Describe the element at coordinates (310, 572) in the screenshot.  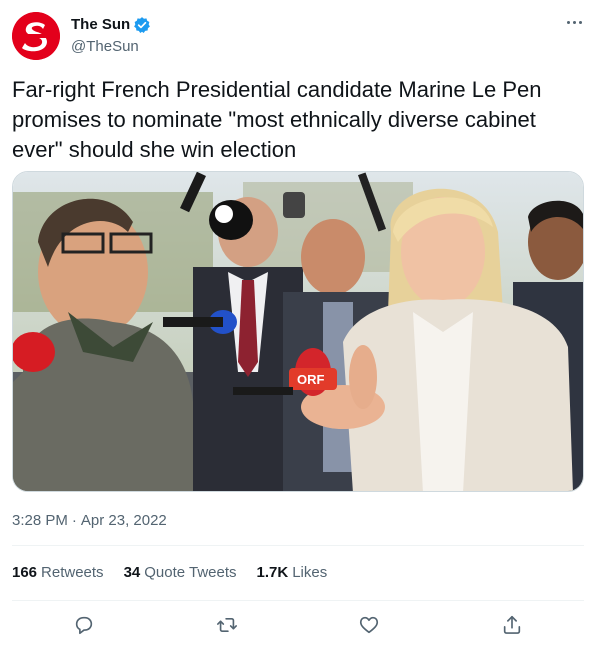
I see `likes-label: Likes` at that location.